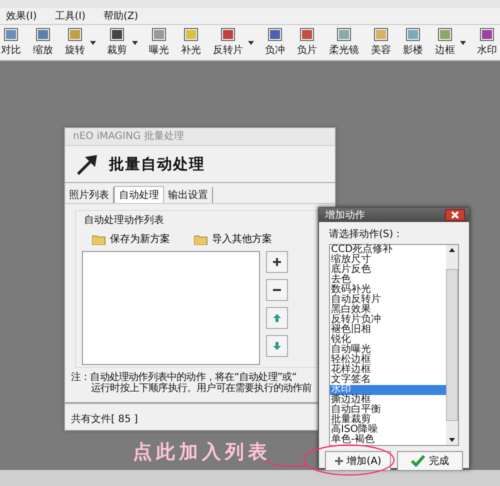 This screenshot has width=500, height=486. What do you see at coordinates (344, 42) in the screenshot?
I see `toolbar-button: 柔光镜` at bounding box center [344, 42].